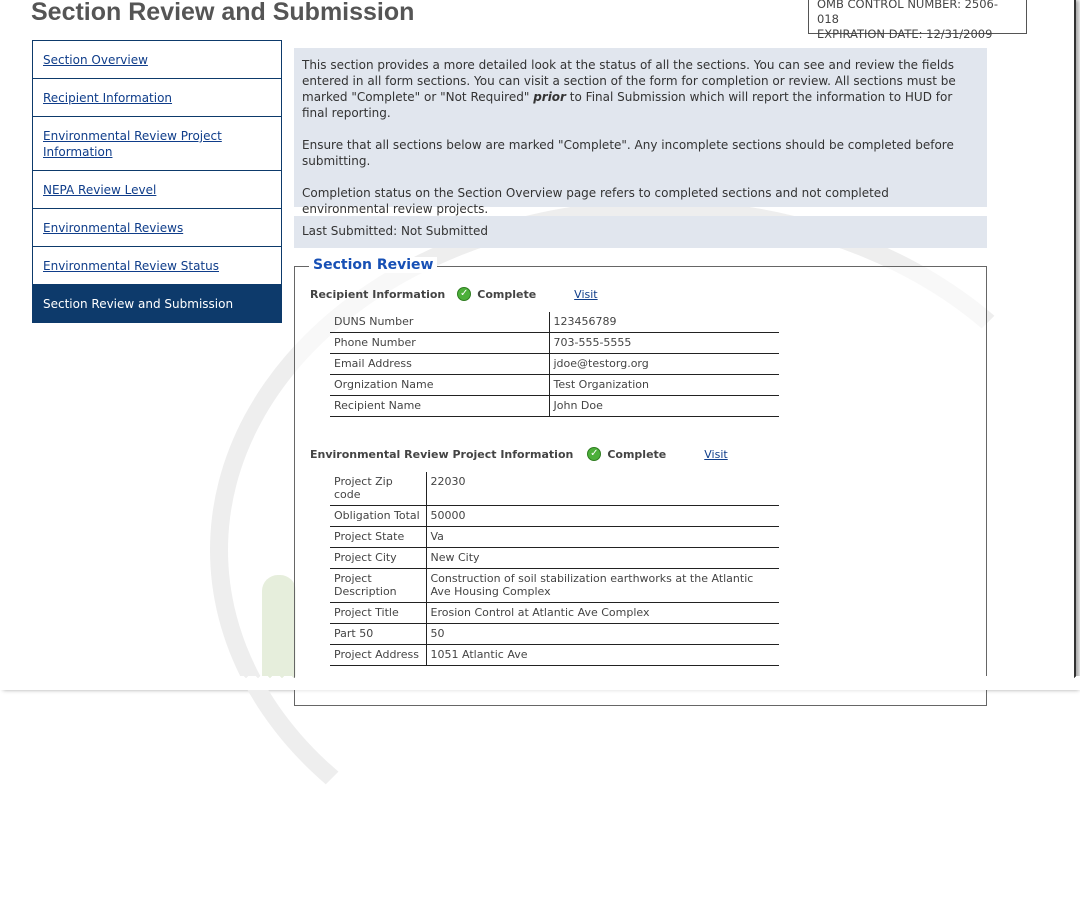  Describe the element at coordinates (378, 516) in the screenshot. I see `field-label: Obligation Total` at that location.